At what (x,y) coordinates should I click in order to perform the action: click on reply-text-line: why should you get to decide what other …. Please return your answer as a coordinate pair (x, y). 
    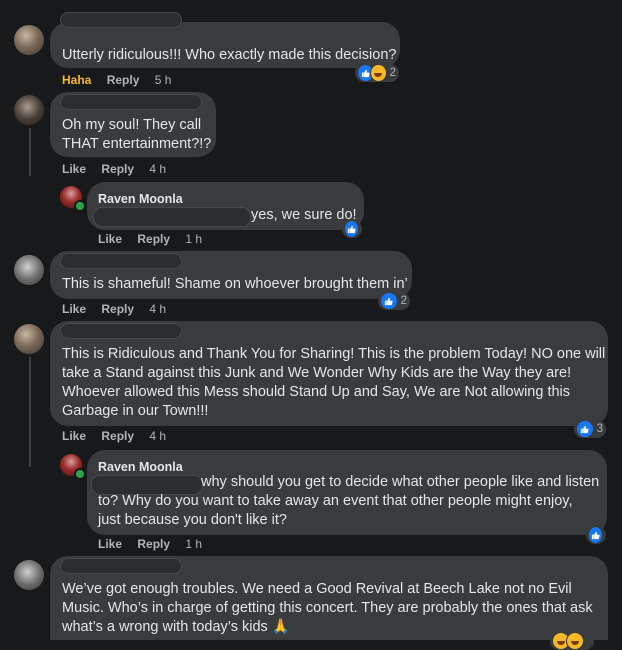
    Looking at the image, I should click on (400, 482).